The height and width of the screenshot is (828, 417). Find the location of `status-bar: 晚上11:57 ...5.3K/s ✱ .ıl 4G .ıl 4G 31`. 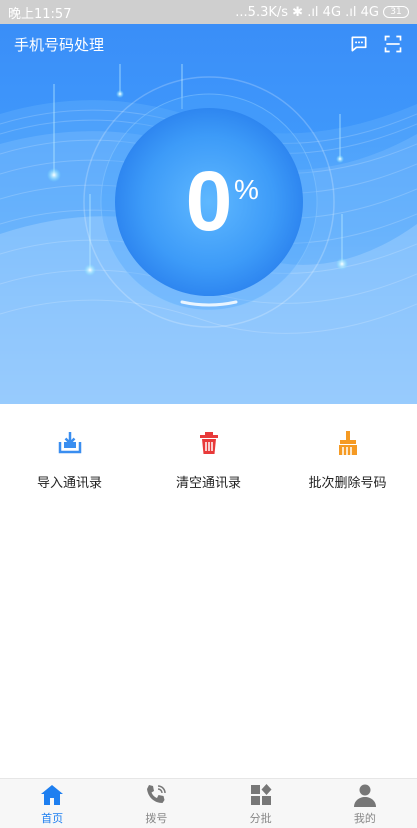

status-bar: 晚上11:57 ...5.3K/s ✱ .ıl 4G .ıl 4G 31 is located at coordinates (208, 12).